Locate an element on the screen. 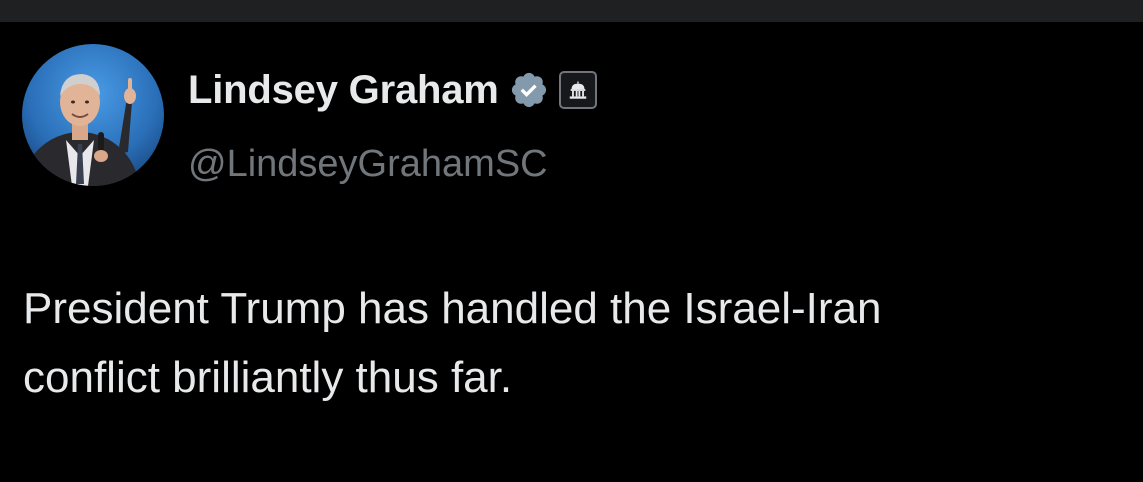 This screenshot has height=482, width=1143. author-handle: @LindseyGrahamSC is located at coordinates (368, 164).